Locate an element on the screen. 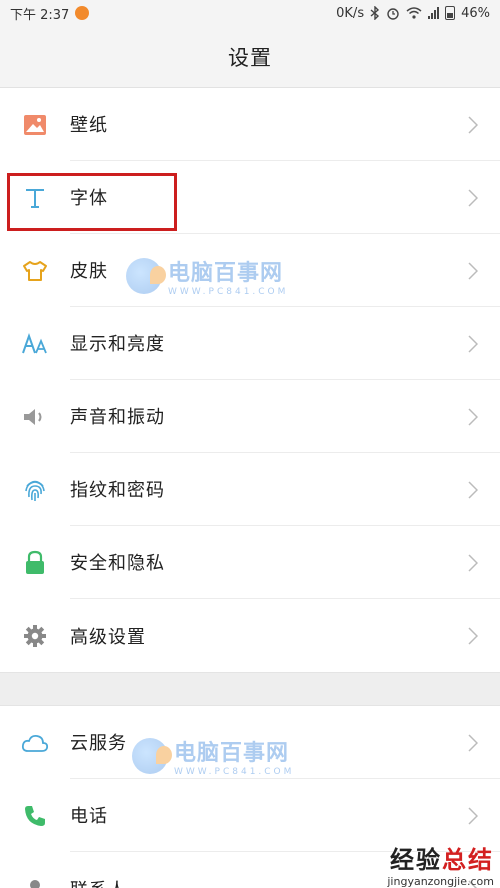 Image resolution: width=500 pixels, height=888 pixels. settings-item-fingerprint: 指纹和密码 is located at coordinates (250, 489).